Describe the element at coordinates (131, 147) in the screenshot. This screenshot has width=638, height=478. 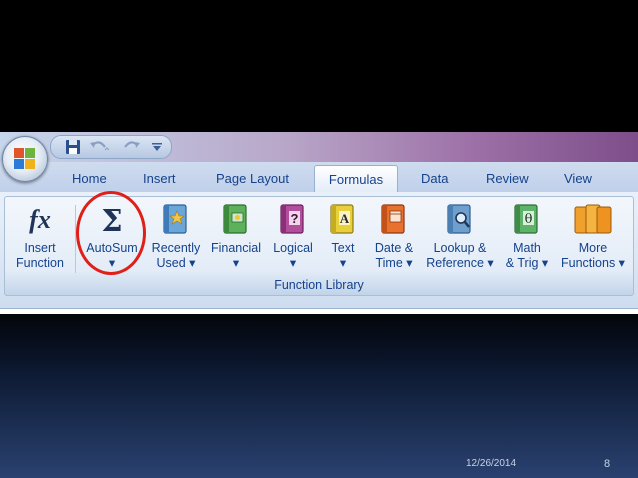
I see `redo-icon` at that location.